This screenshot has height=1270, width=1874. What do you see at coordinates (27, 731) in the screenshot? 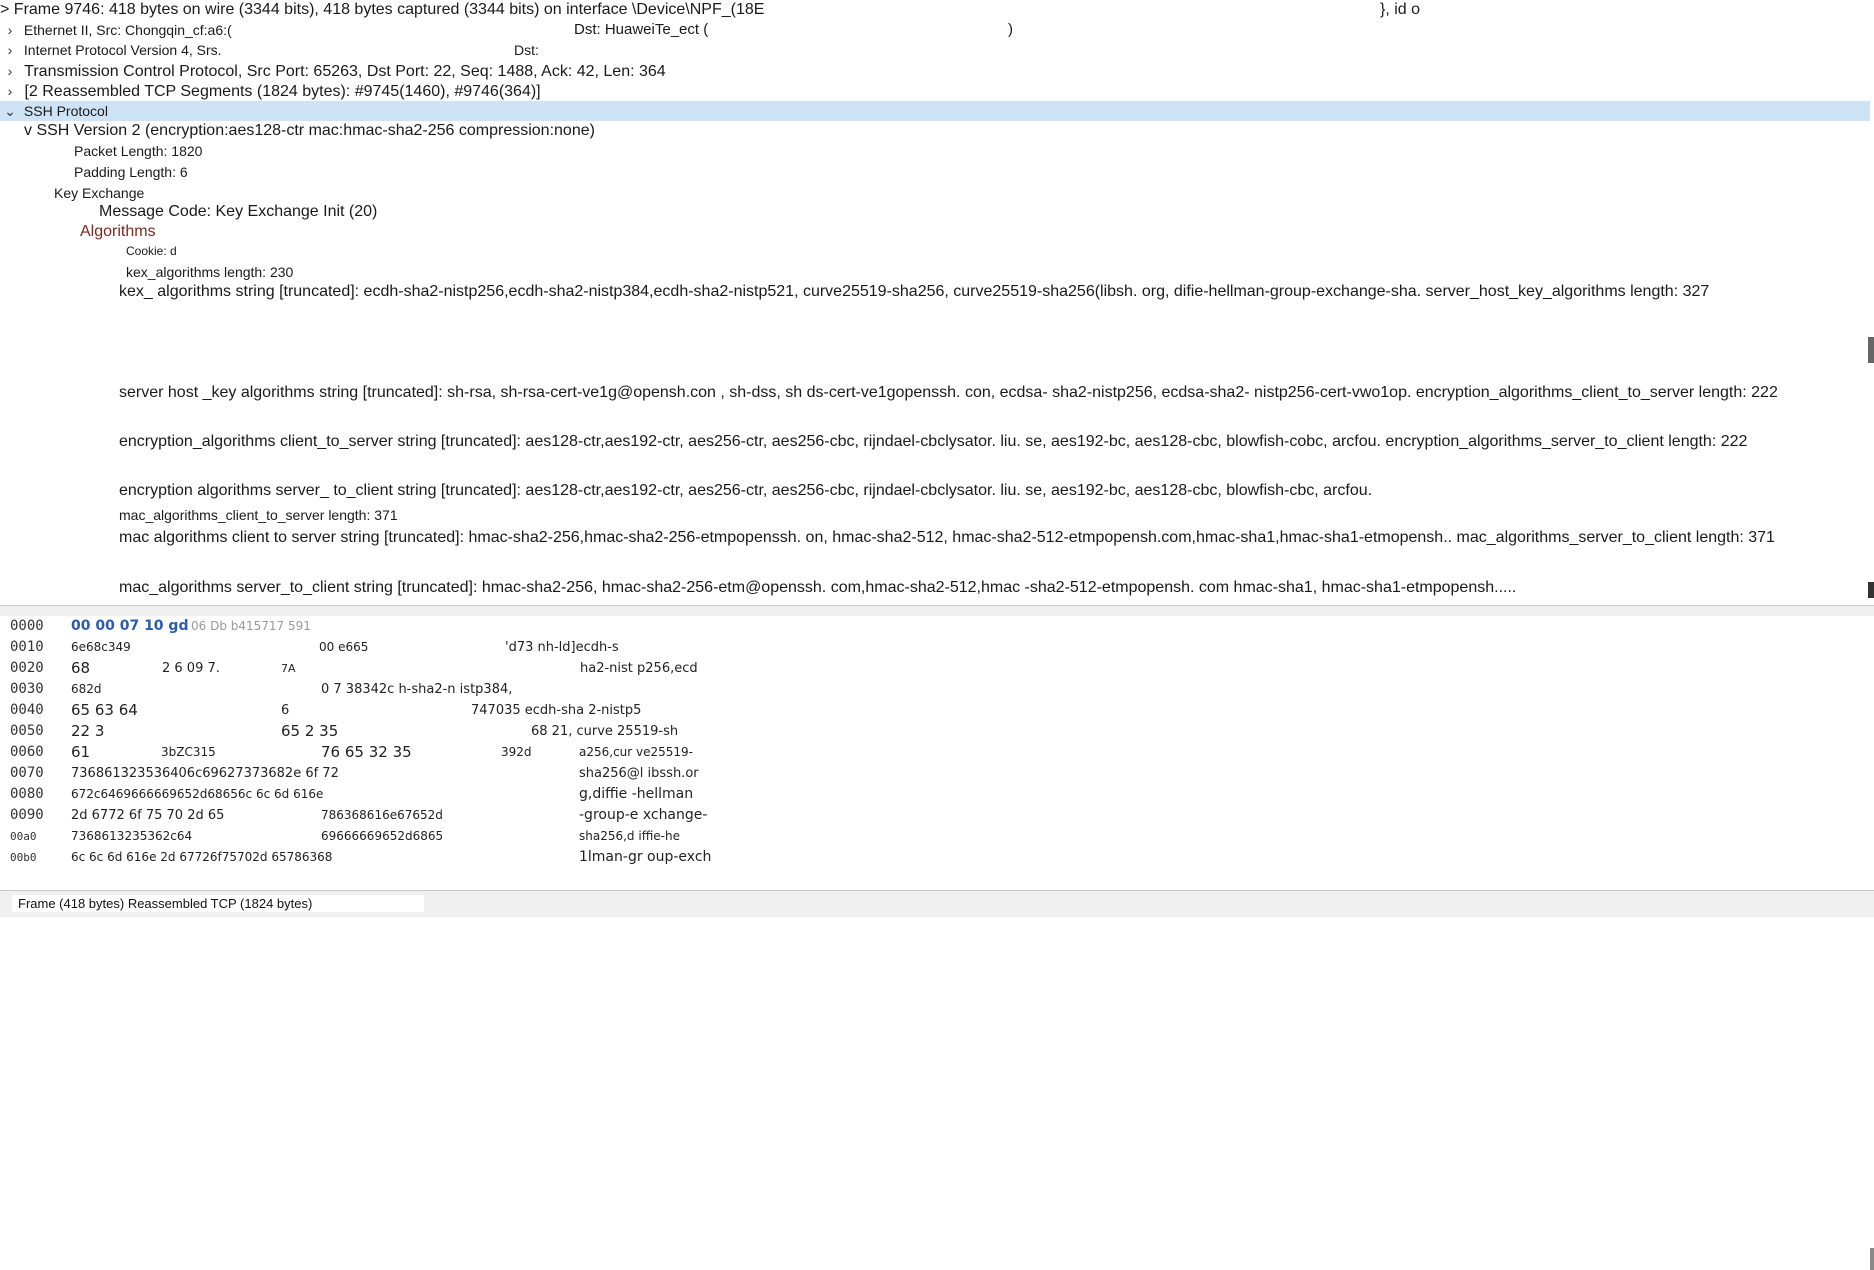
I see `hex-offset: 0050` at bounding box center [27, 731].